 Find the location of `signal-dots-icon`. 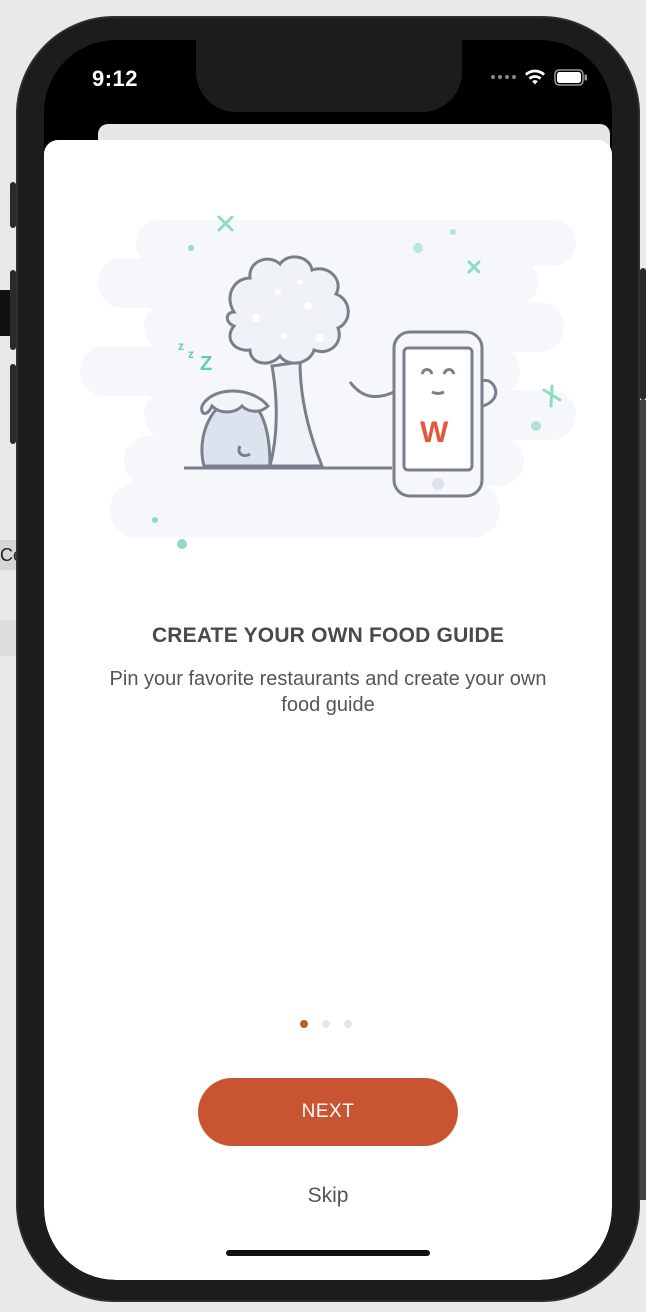

signal-dots-icon is located at coordinates (503, 77).